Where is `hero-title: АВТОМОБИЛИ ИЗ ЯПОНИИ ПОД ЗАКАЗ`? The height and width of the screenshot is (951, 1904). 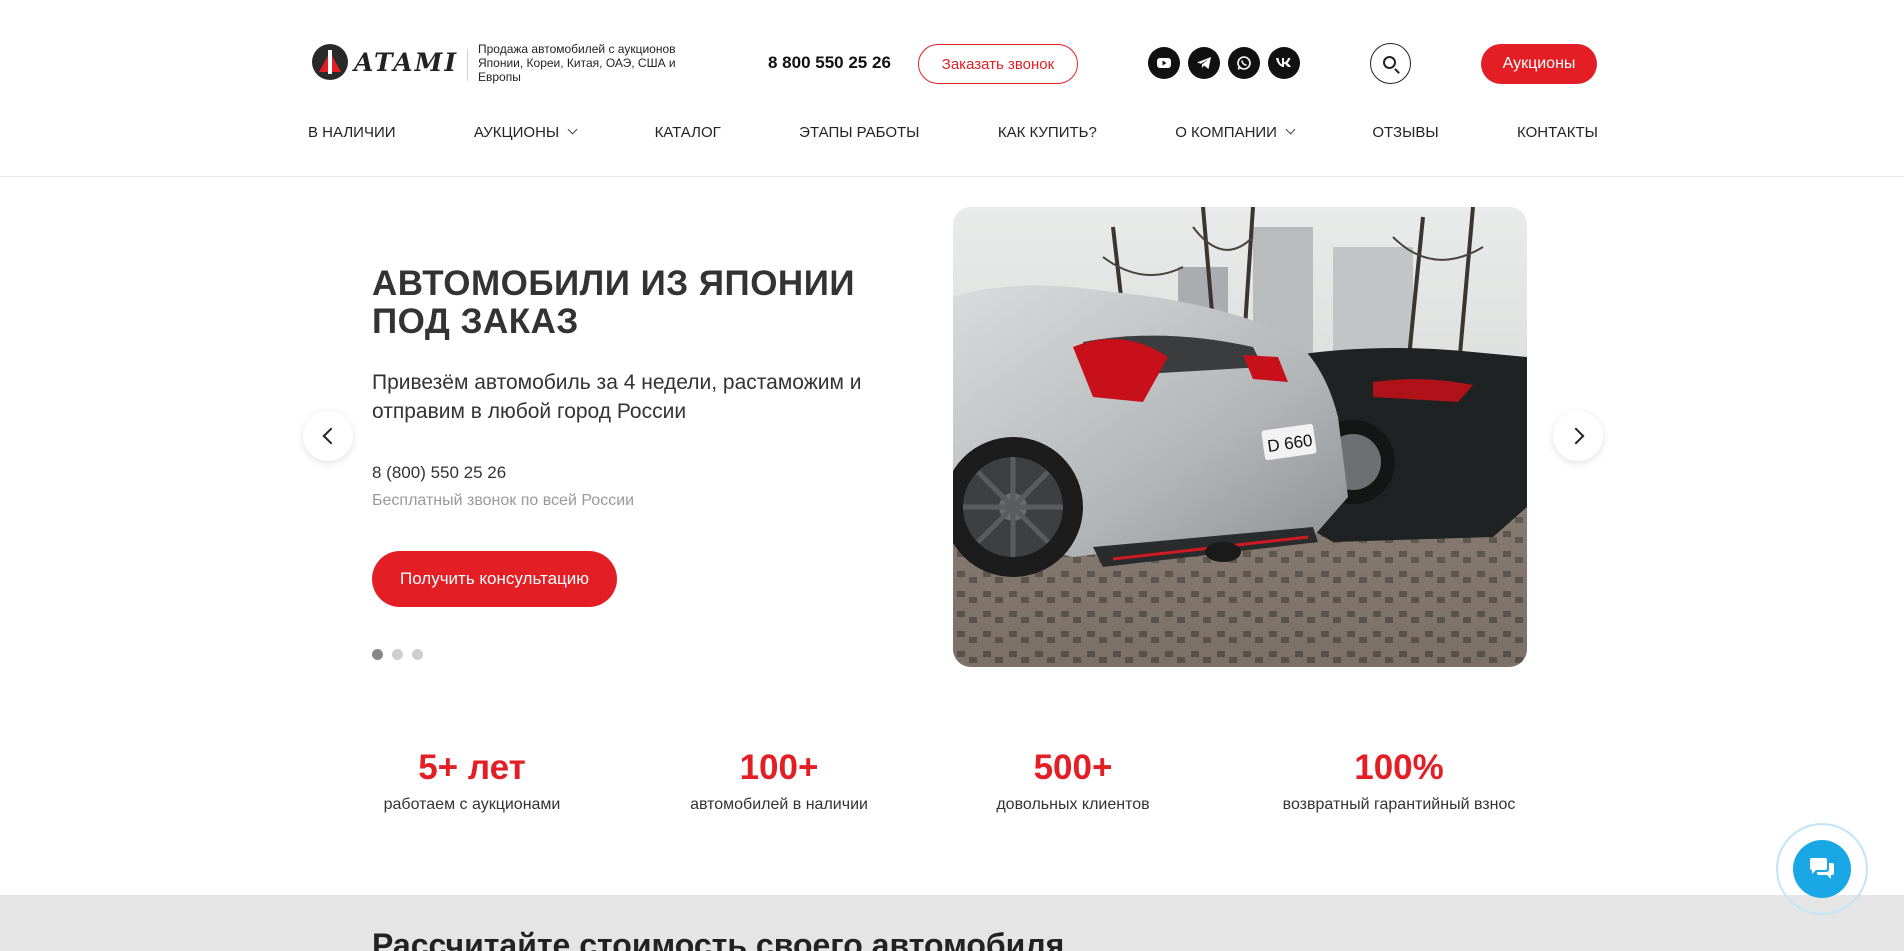
hero-title: АВТОМОБИЛИ ИЗ ЯПОНИИ ПОД ЗАКАЗ is located at coordinates (613, 303).